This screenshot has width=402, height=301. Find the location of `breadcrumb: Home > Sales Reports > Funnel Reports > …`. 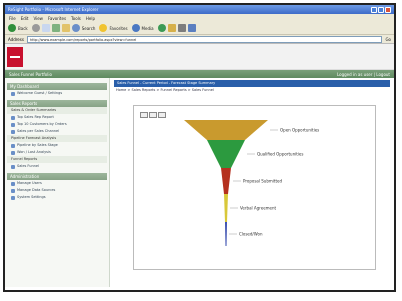

breadcrumb: Home > Sales Reports > Funnel Reports > … is located at coordinates (252, 90).